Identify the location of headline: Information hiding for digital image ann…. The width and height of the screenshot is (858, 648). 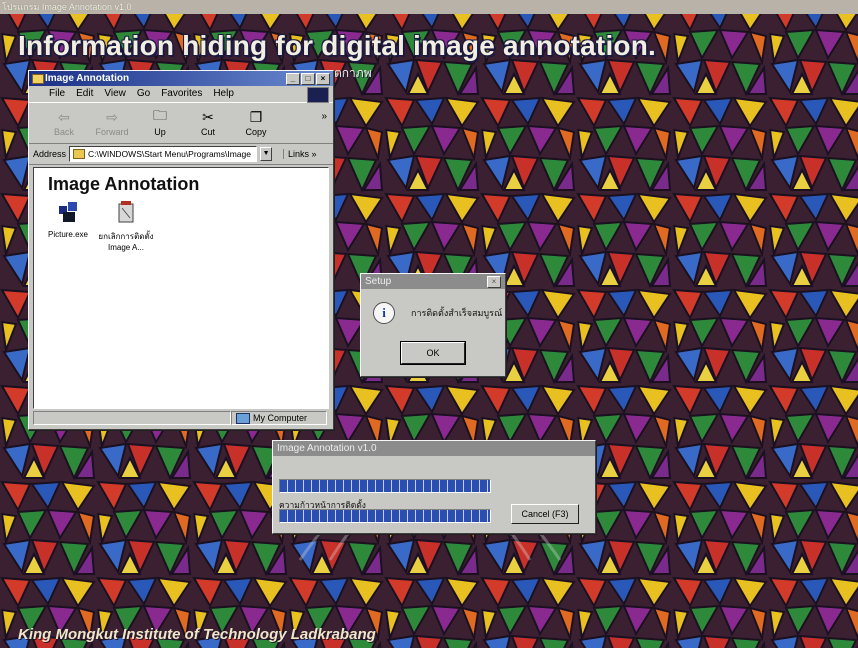
(337, 45).